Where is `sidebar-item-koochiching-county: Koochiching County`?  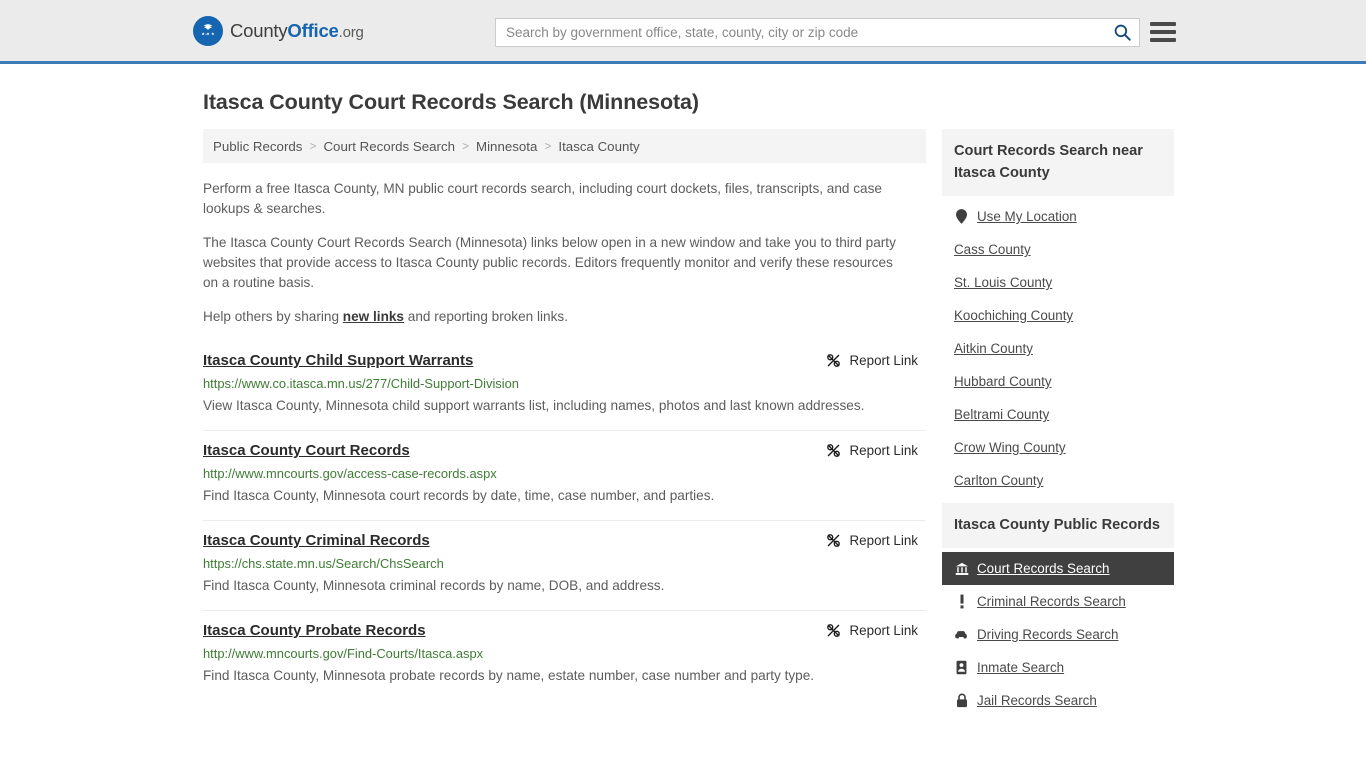 sidebar-item-koochiching-county: Koochiching County is located at coordinates (1058, 315).